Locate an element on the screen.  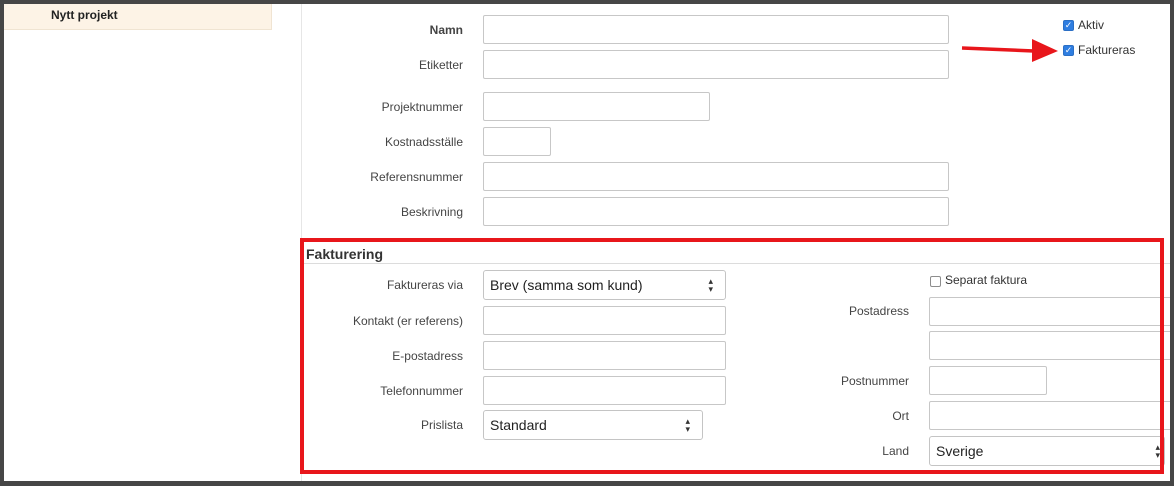
city-input is located at coordinates (1051, 415).